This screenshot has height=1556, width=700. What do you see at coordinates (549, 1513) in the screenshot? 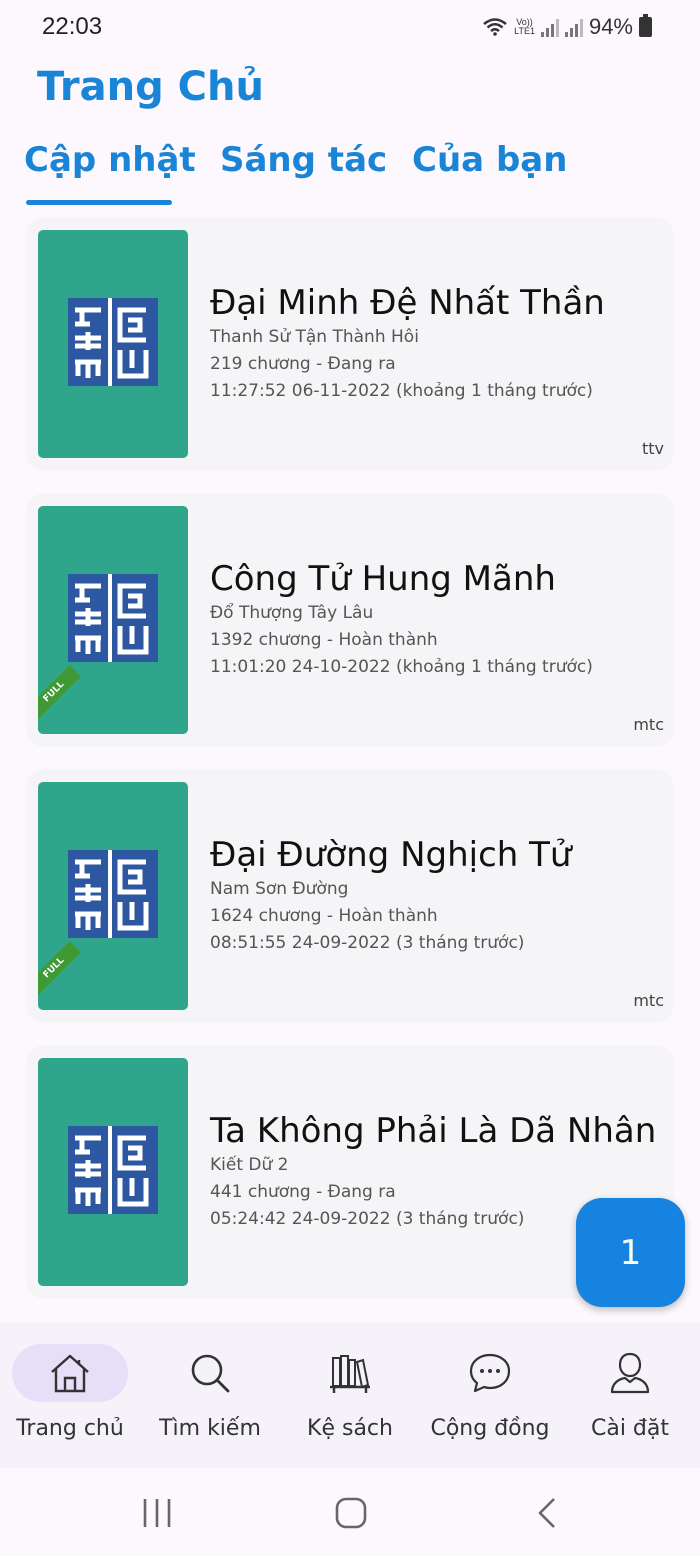
I see `back-icon` at bounding box center [549, 1513].